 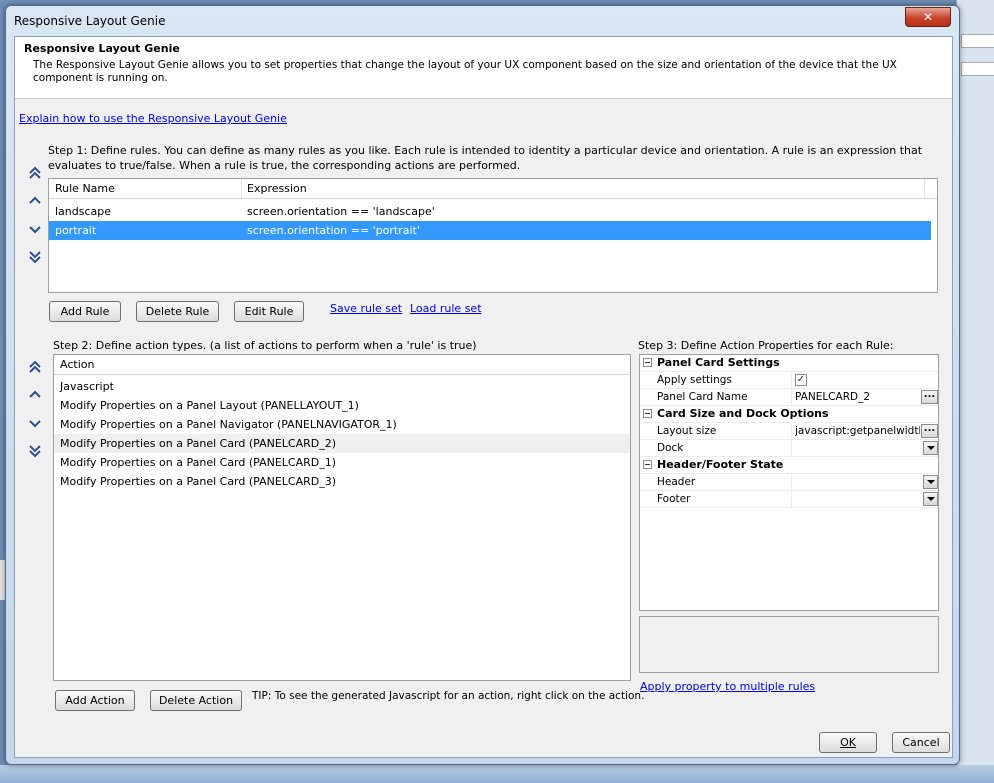 What do you see at coordinates (85, 311) in the screenshot?
I see `add-rule-button: Add Rule` at bounding box center [85, 311].